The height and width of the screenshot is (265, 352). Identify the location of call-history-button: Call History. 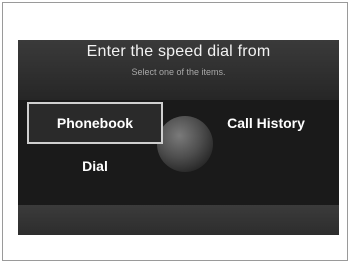
(266, 123).